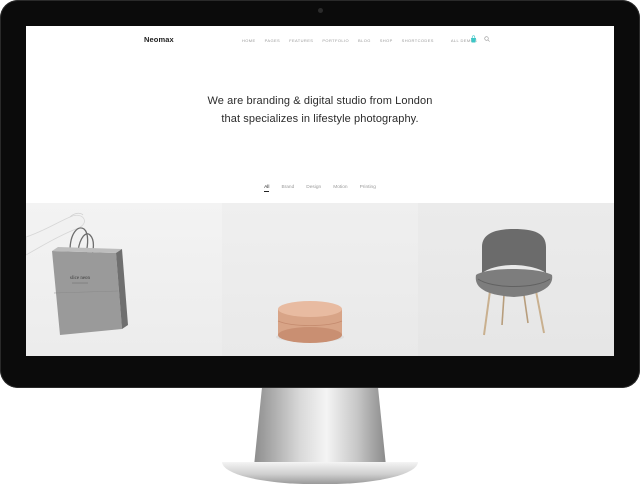  What do you see at coordinates (80, 278) in the screenshot?
I see `bag-brand-text: slice neon` at bounding box center [80, 278].